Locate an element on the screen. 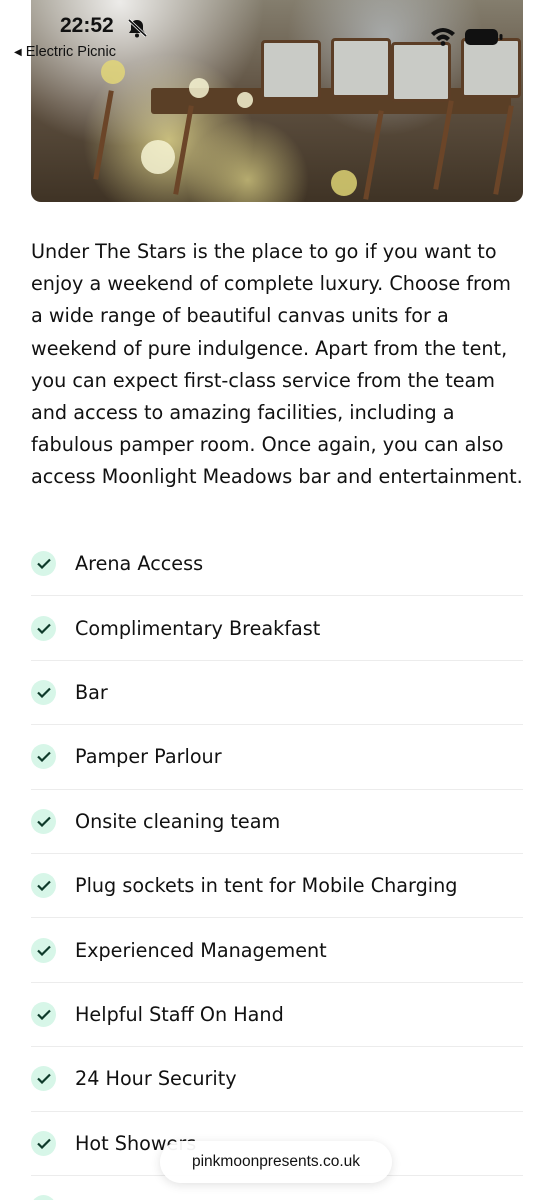  list-item: Bar is located at coordinates (277, 693).